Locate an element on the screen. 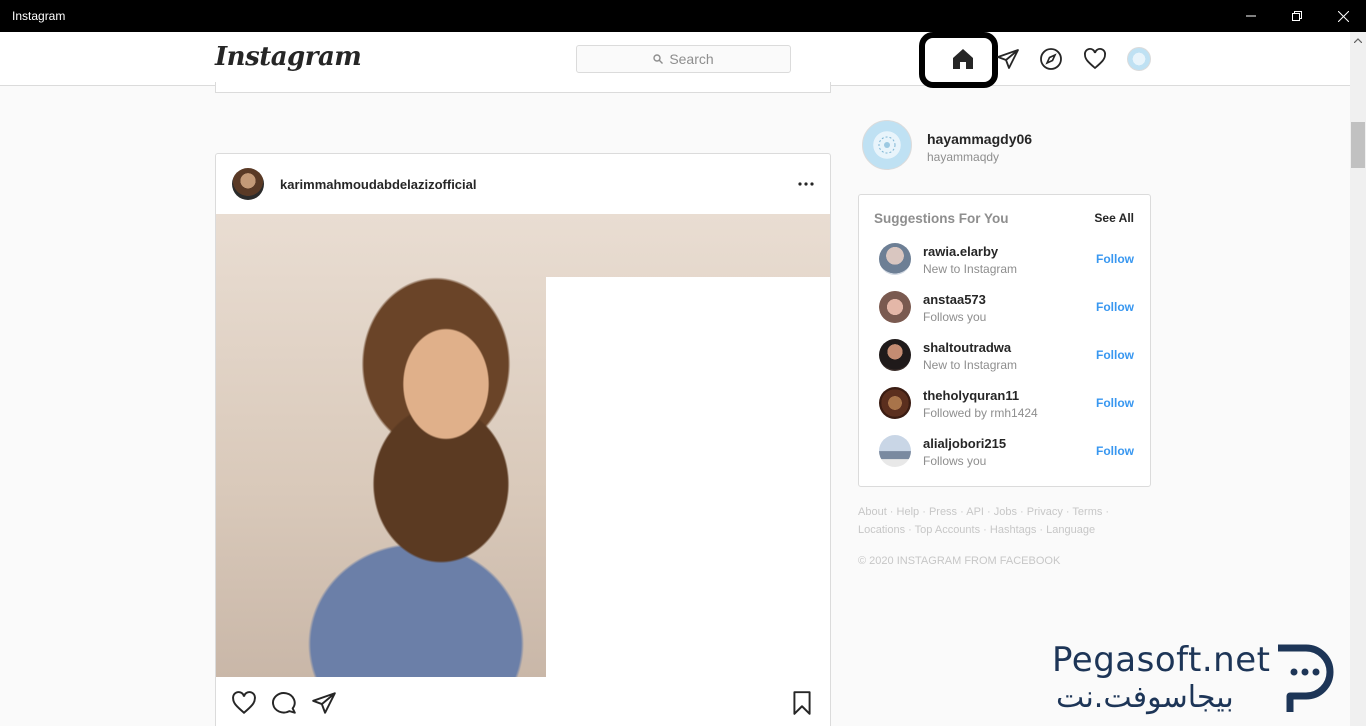 The height and width of the screenshot is (726, 1366). suggestion-item: alialjobori215 Follows you Follow is located at coordinates (1004, 459).